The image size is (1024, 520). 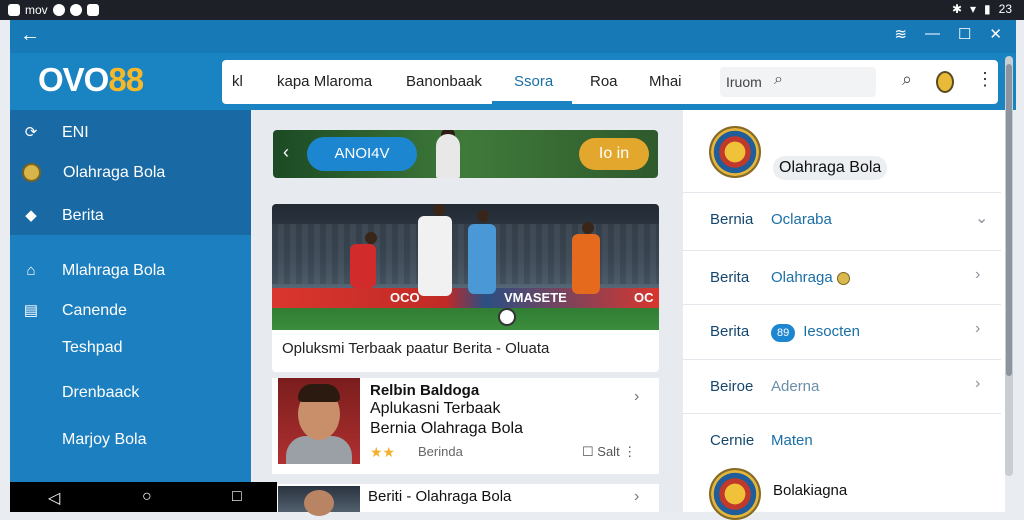 I want to click on back-arrow-icon: ←, so click(x=30, y=35).